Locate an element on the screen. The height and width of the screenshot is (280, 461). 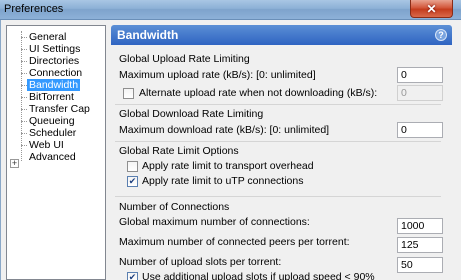
sidebar-item-connection: Connection is located at coordinates (55, 73).